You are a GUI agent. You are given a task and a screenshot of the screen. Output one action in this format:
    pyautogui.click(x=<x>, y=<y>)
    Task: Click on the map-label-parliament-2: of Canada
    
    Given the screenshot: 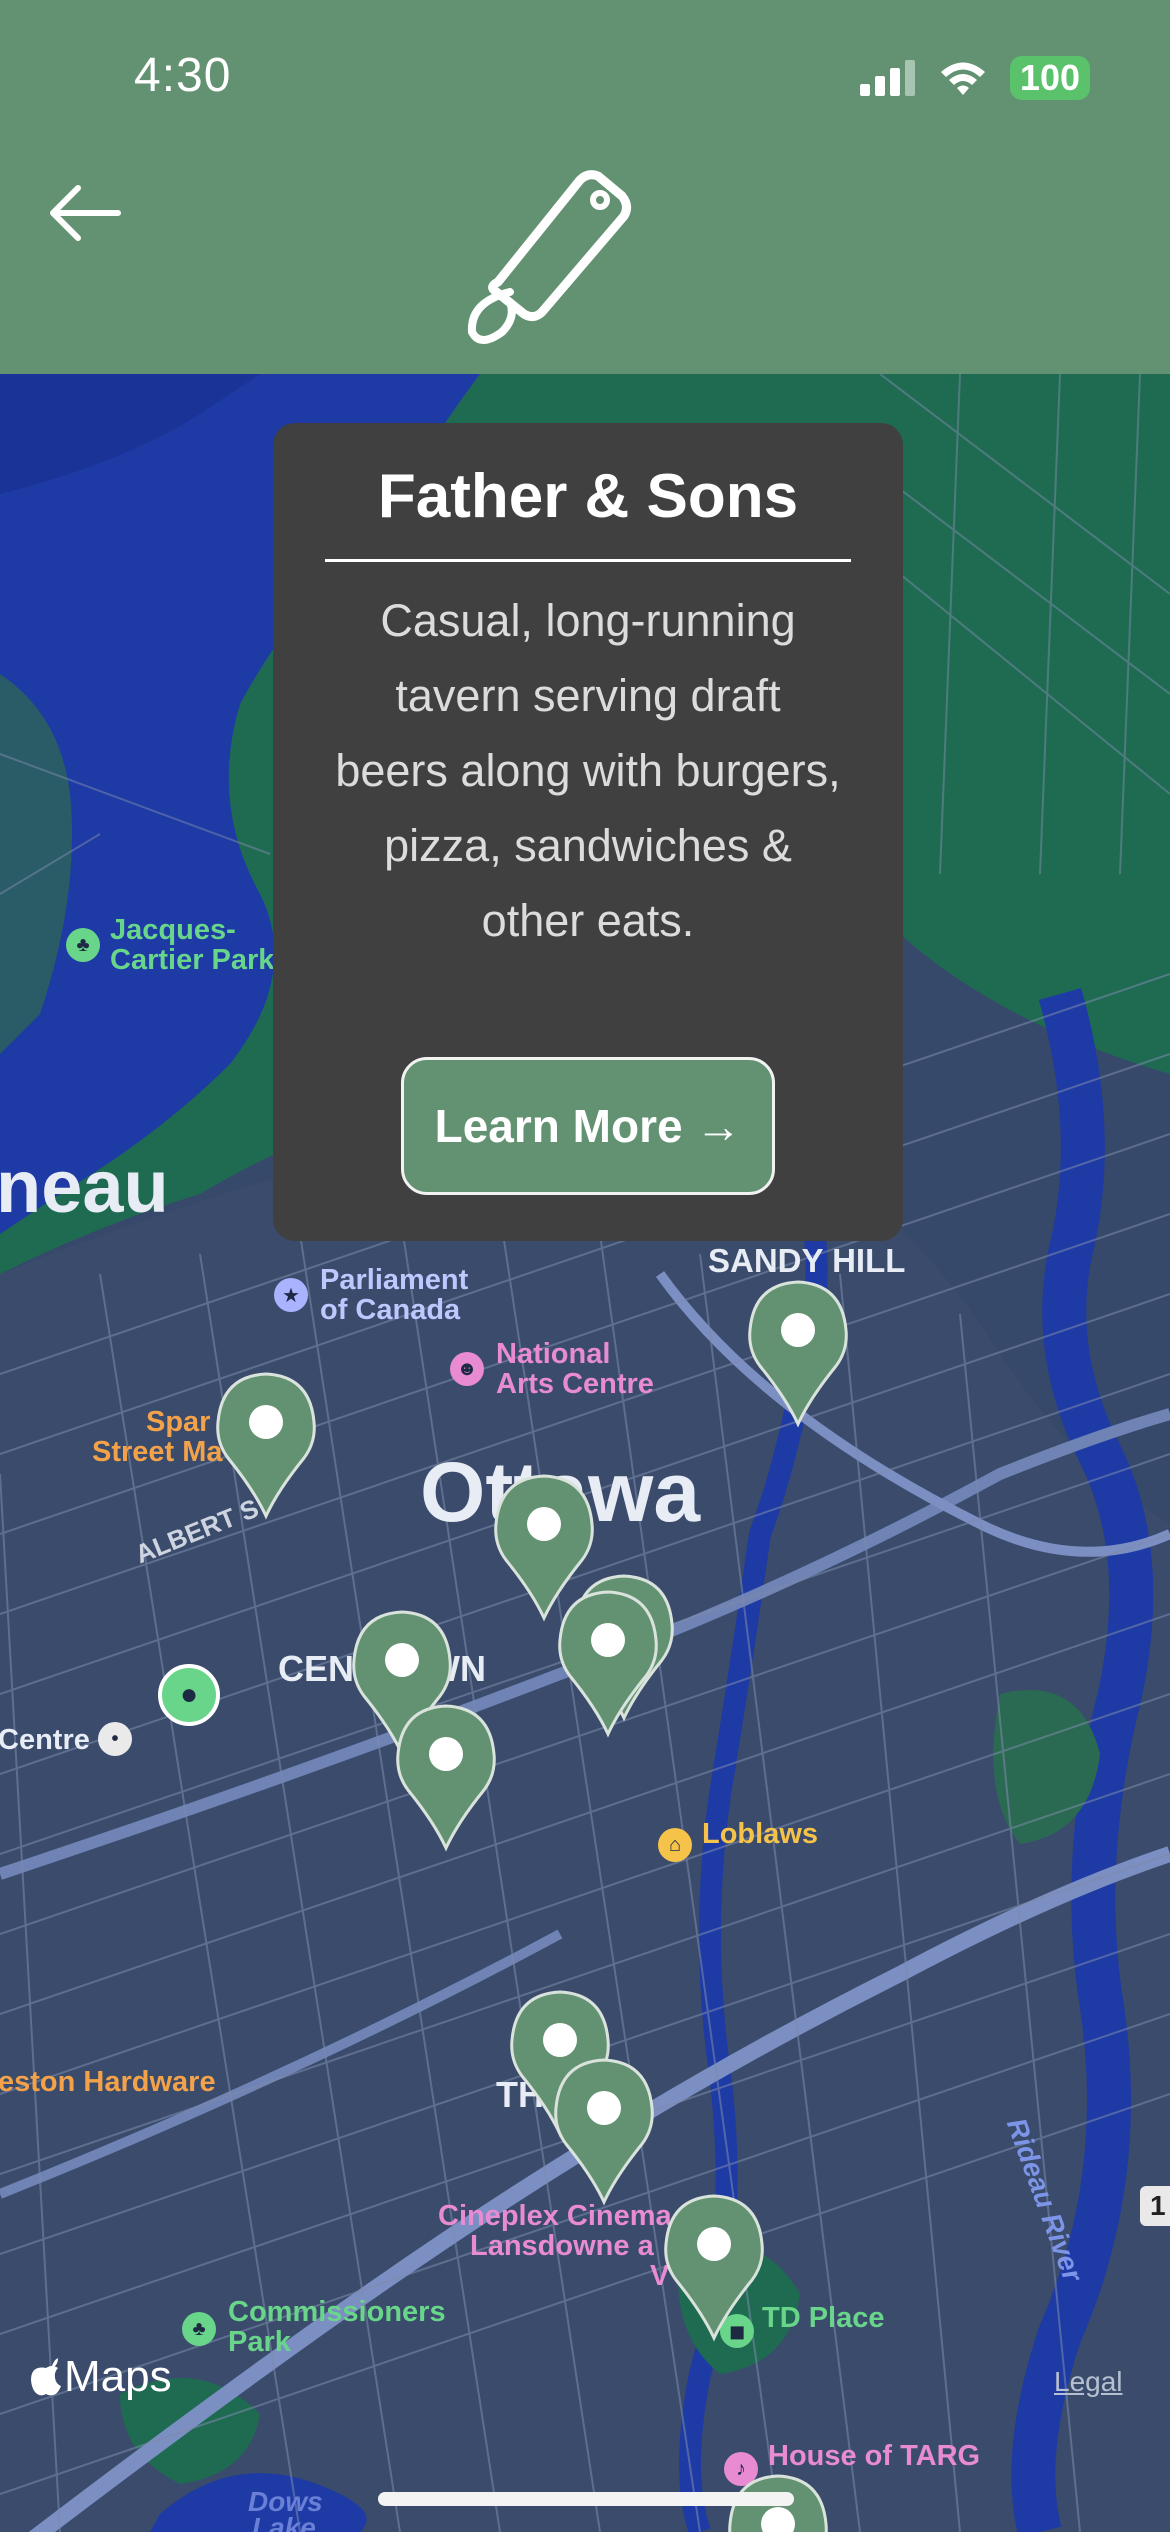 What is the action you would take?
    pyautogui.click(x=390, y=1310)
    